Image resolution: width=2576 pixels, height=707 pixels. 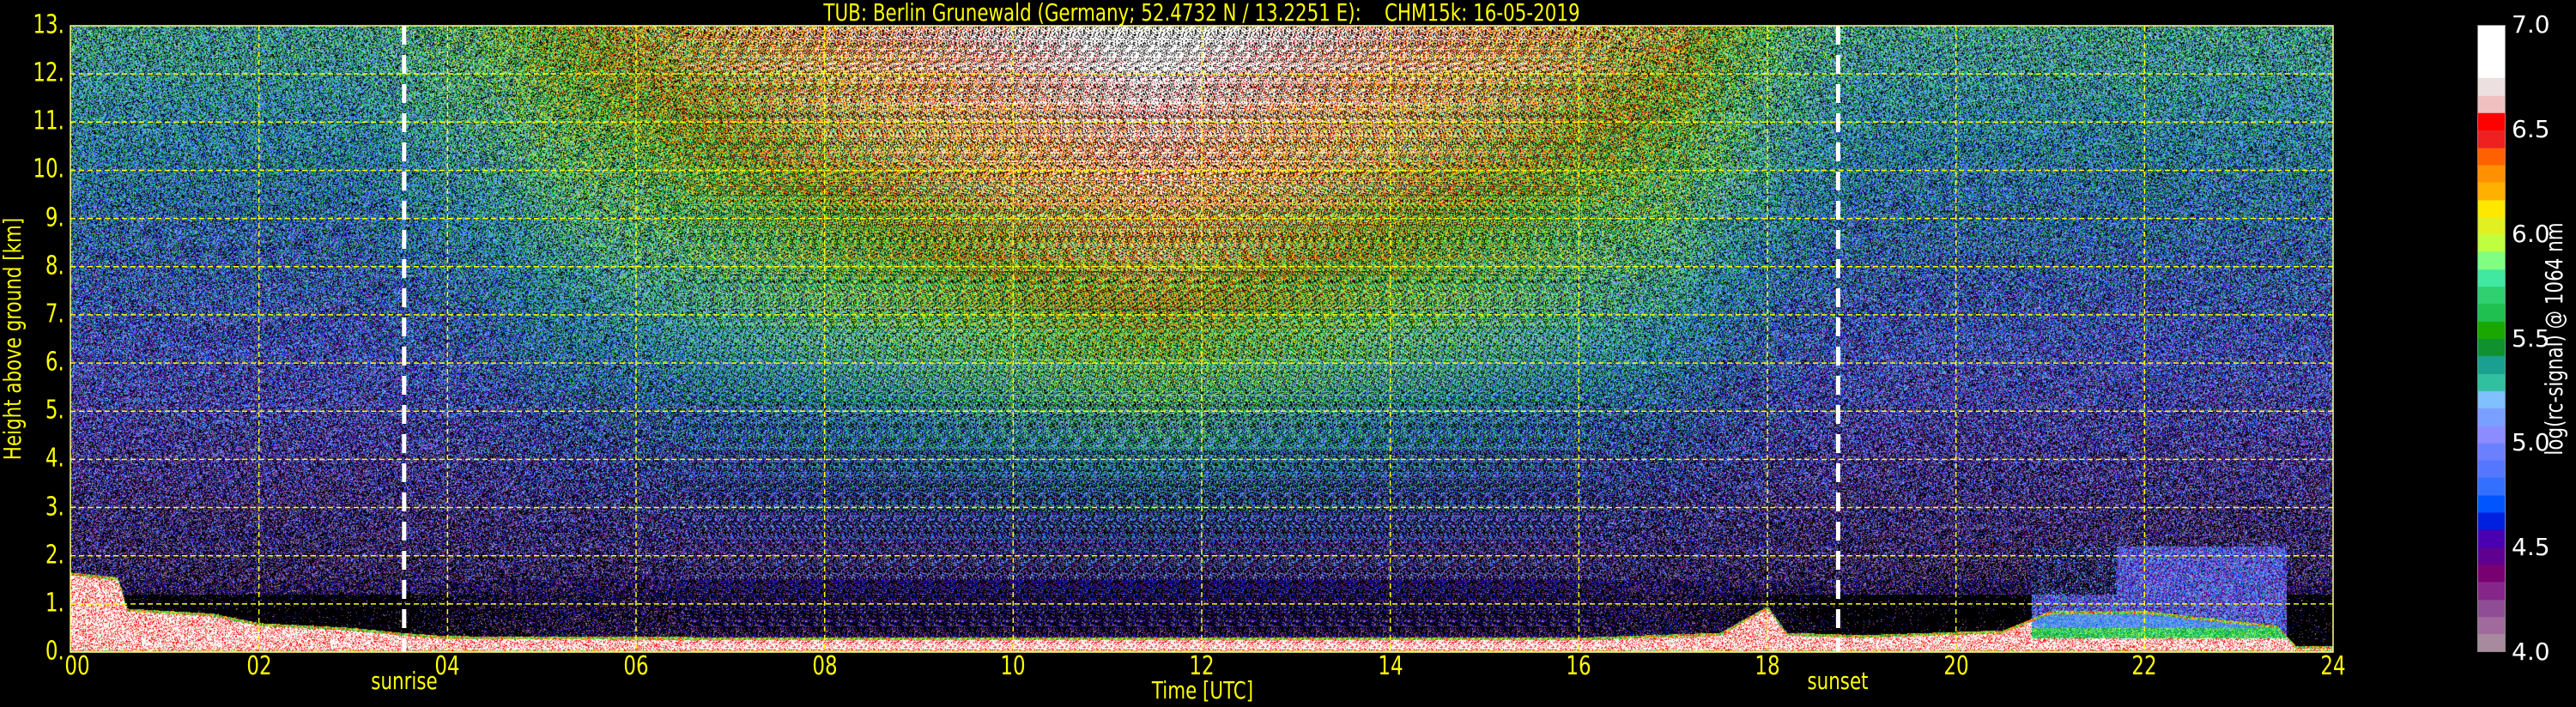 What do you see at coordinates (1767, 666) in the screenshot?
I see `x-tick-label: 18` at bounding box center [1767, 666].